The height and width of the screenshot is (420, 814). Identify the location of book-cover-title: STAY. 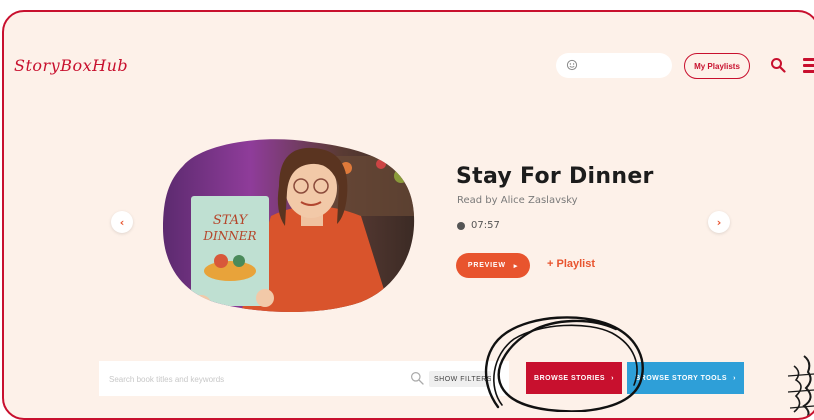
(231, 220).